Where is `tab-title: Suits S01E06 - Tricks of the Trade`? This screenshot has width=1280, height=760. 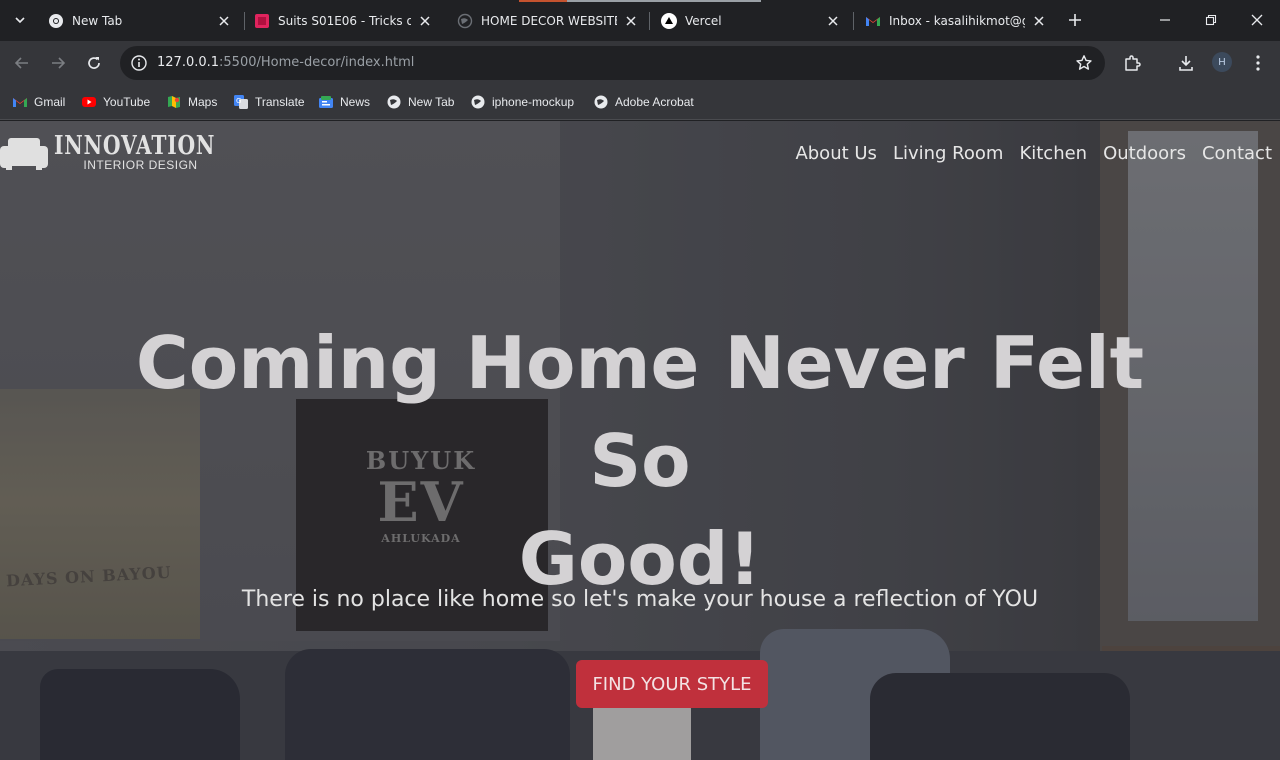 tab-title: Suits S01E06 - Tricks of the Trade is located at coordinates (344, 20).